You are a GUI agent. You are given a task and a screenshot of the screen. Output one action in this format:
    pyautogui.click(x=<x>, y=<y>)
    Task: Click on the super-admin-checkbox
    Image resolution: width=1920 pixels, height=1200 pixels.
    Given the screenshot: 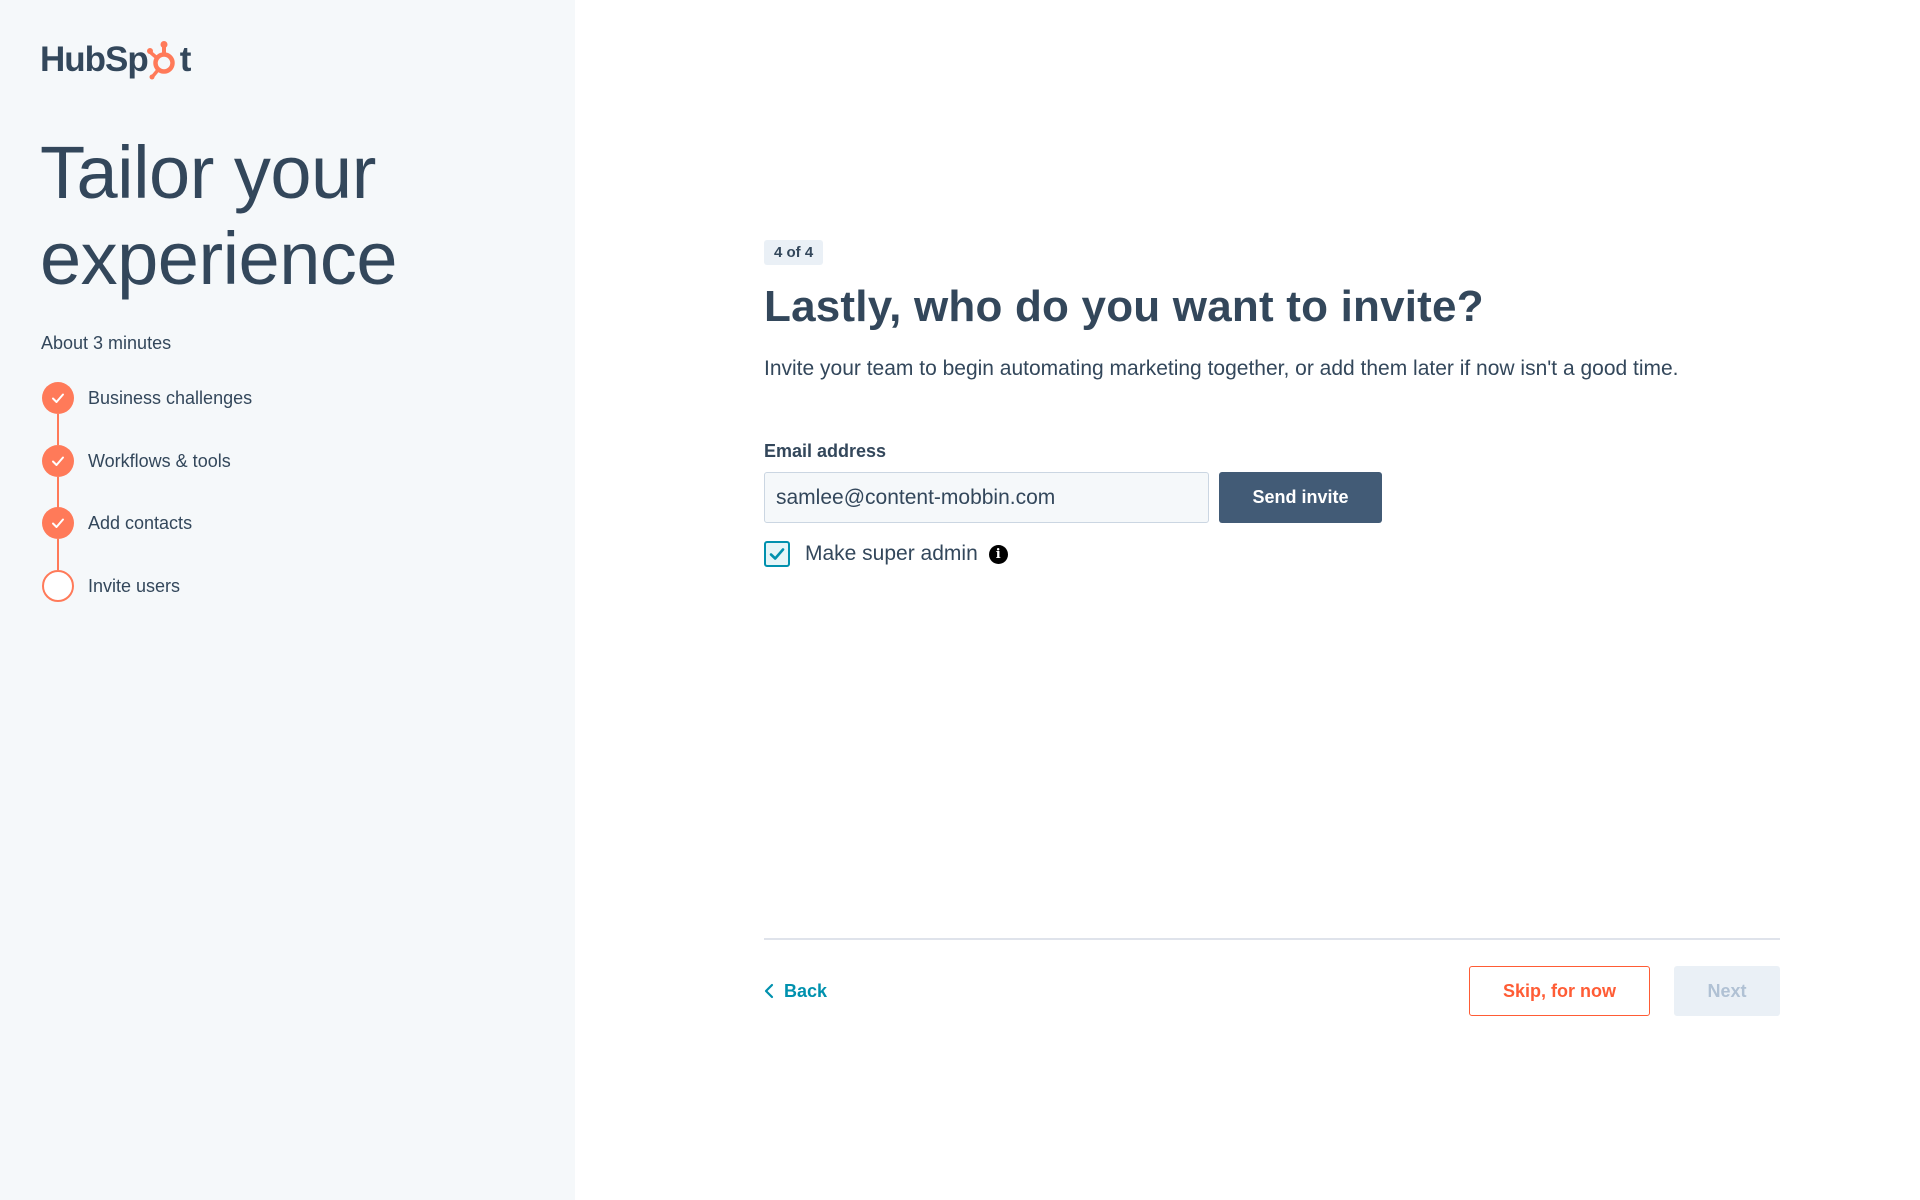 What is the action you would take?
    pyautogui.click(x=777, y=554)
    